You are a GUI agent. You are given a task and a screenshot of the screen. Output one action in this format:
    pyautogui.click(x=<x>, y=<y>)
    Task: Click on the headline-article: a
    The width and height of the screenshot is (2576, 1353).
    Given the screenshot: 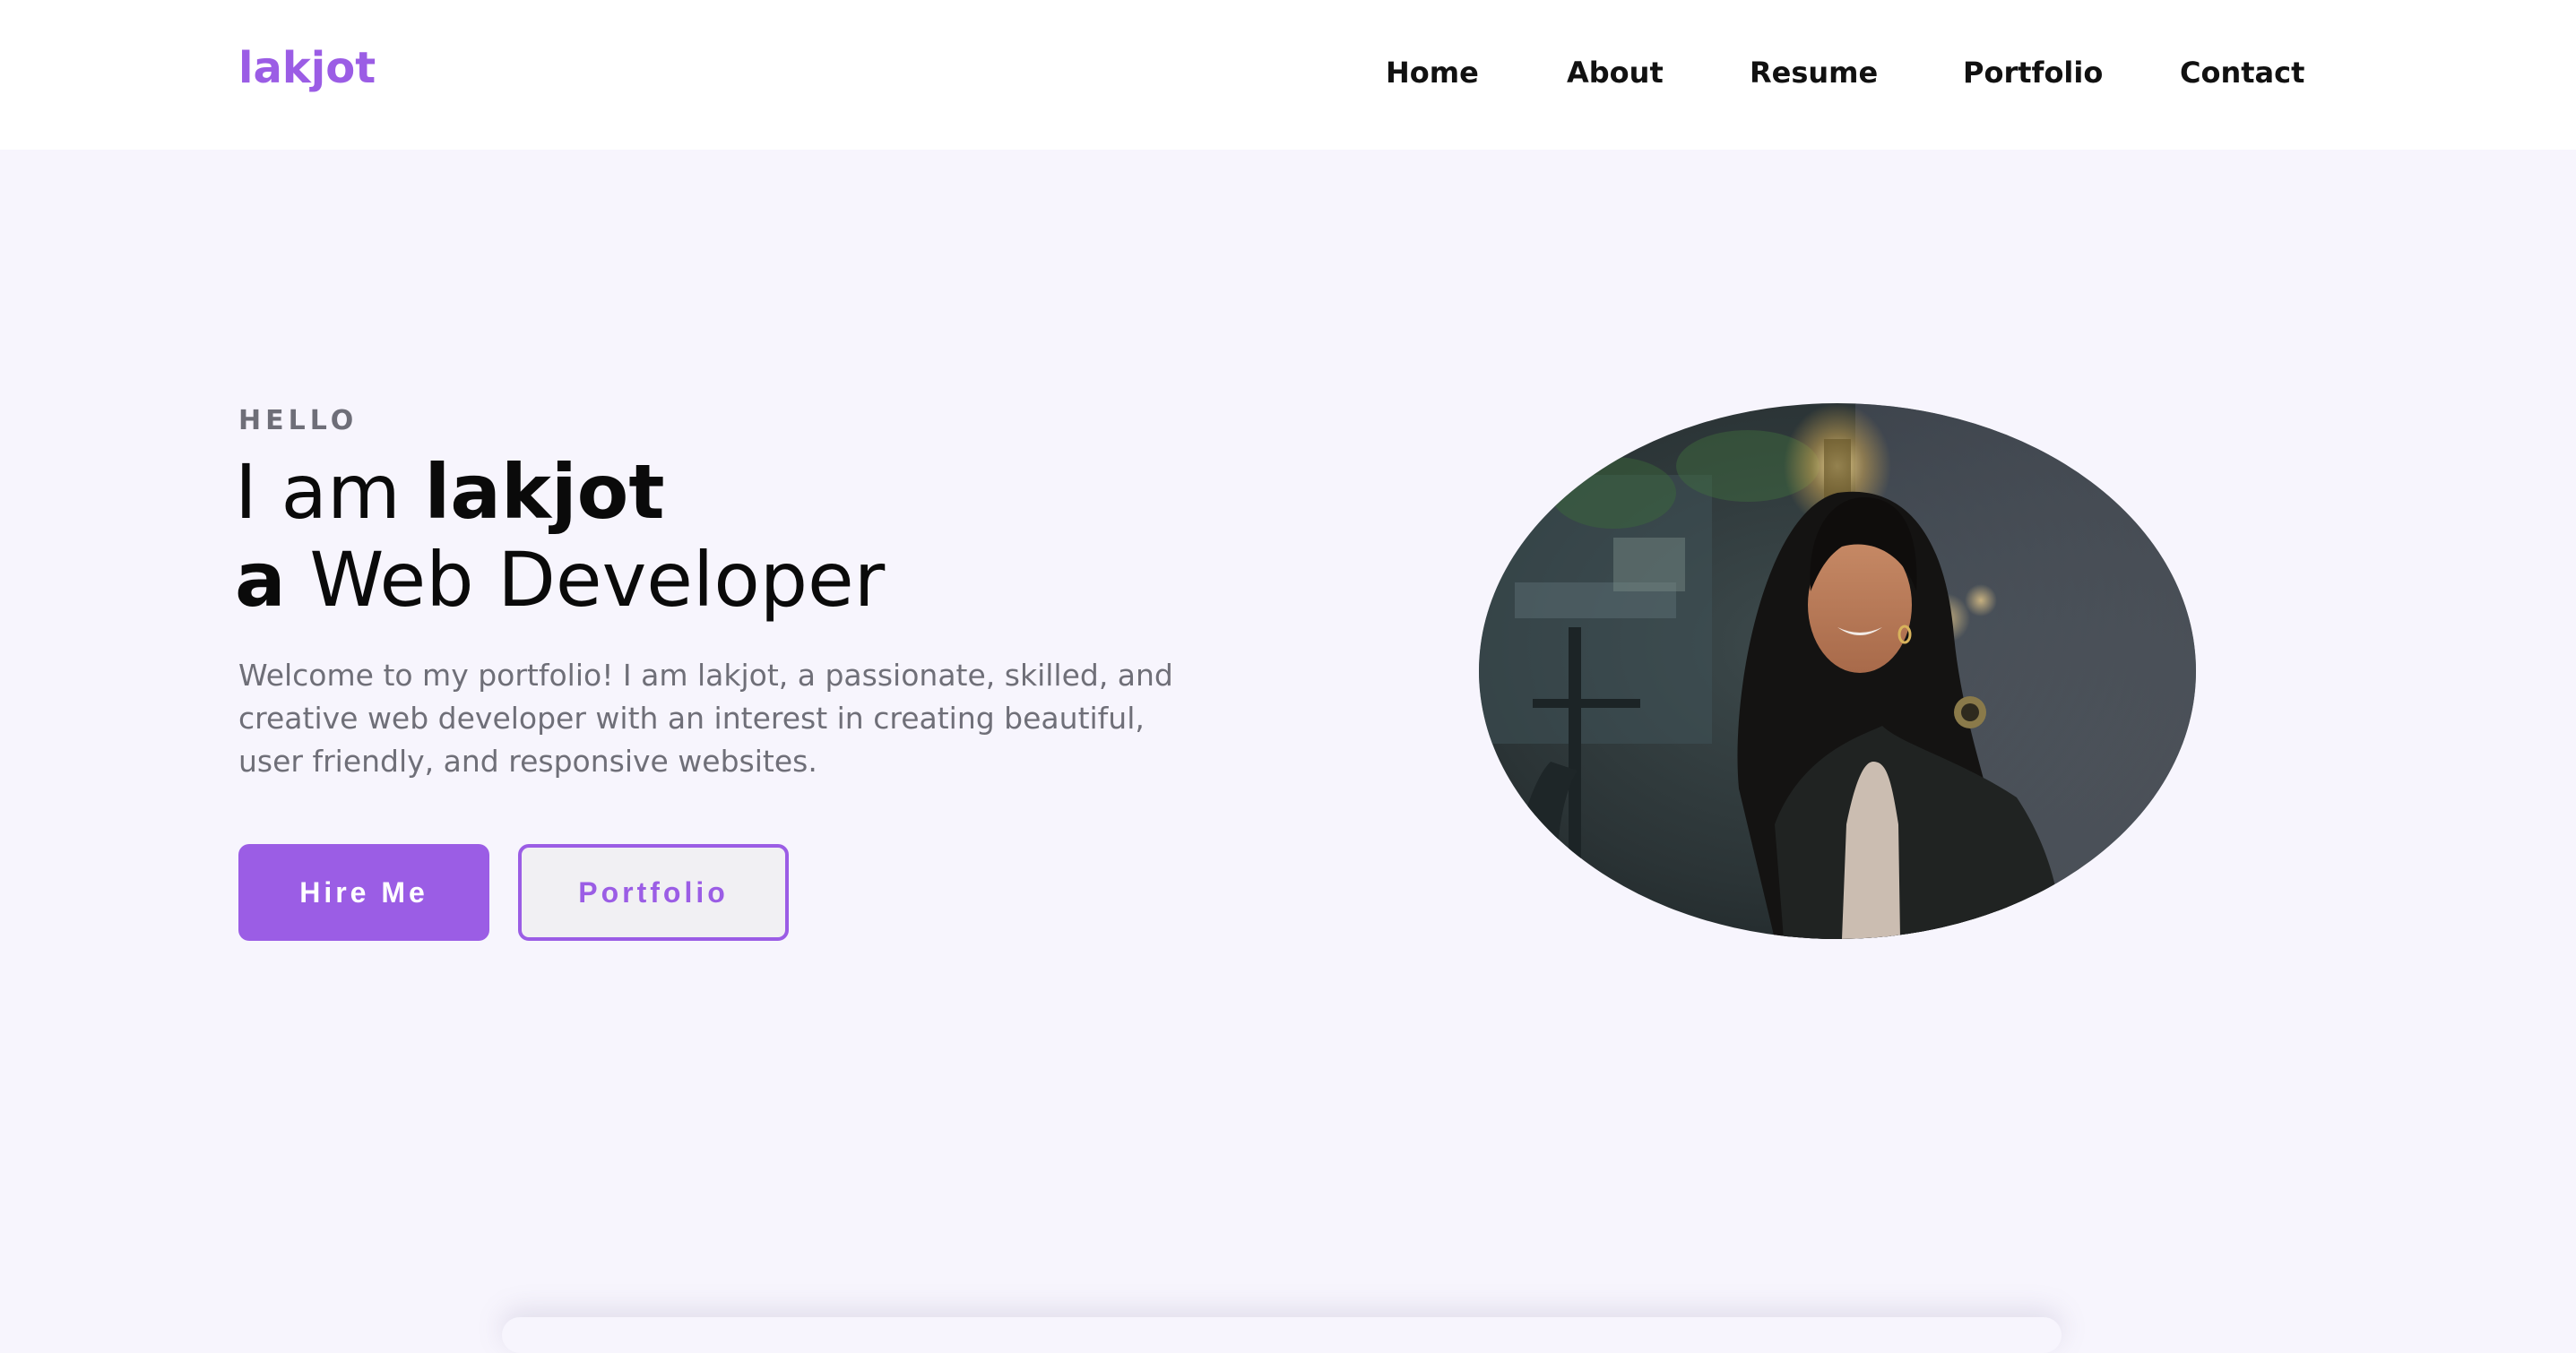 What is the action you would take?
    pyautogui.click(x=260, y=580)
    